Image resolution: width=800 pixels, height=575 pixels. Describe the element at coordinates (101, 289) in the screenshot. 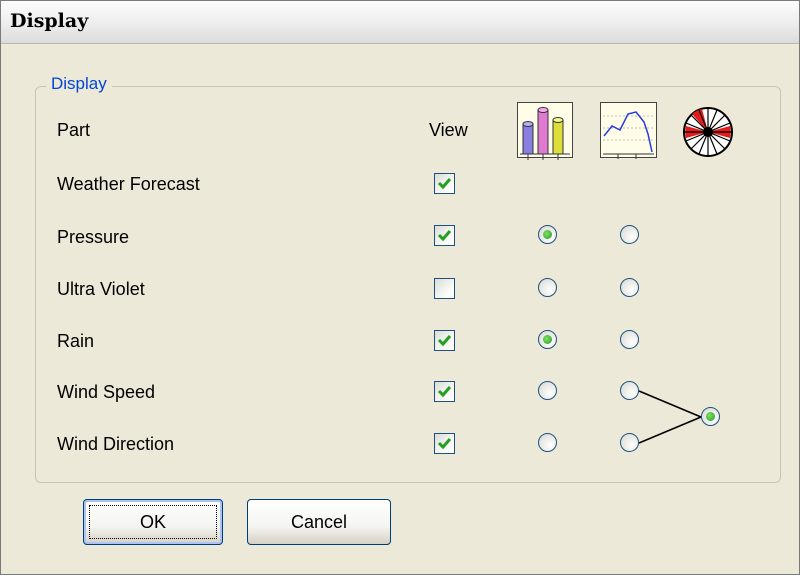

I see `row-label-ultra-violet: Ultra Violet` at that location.